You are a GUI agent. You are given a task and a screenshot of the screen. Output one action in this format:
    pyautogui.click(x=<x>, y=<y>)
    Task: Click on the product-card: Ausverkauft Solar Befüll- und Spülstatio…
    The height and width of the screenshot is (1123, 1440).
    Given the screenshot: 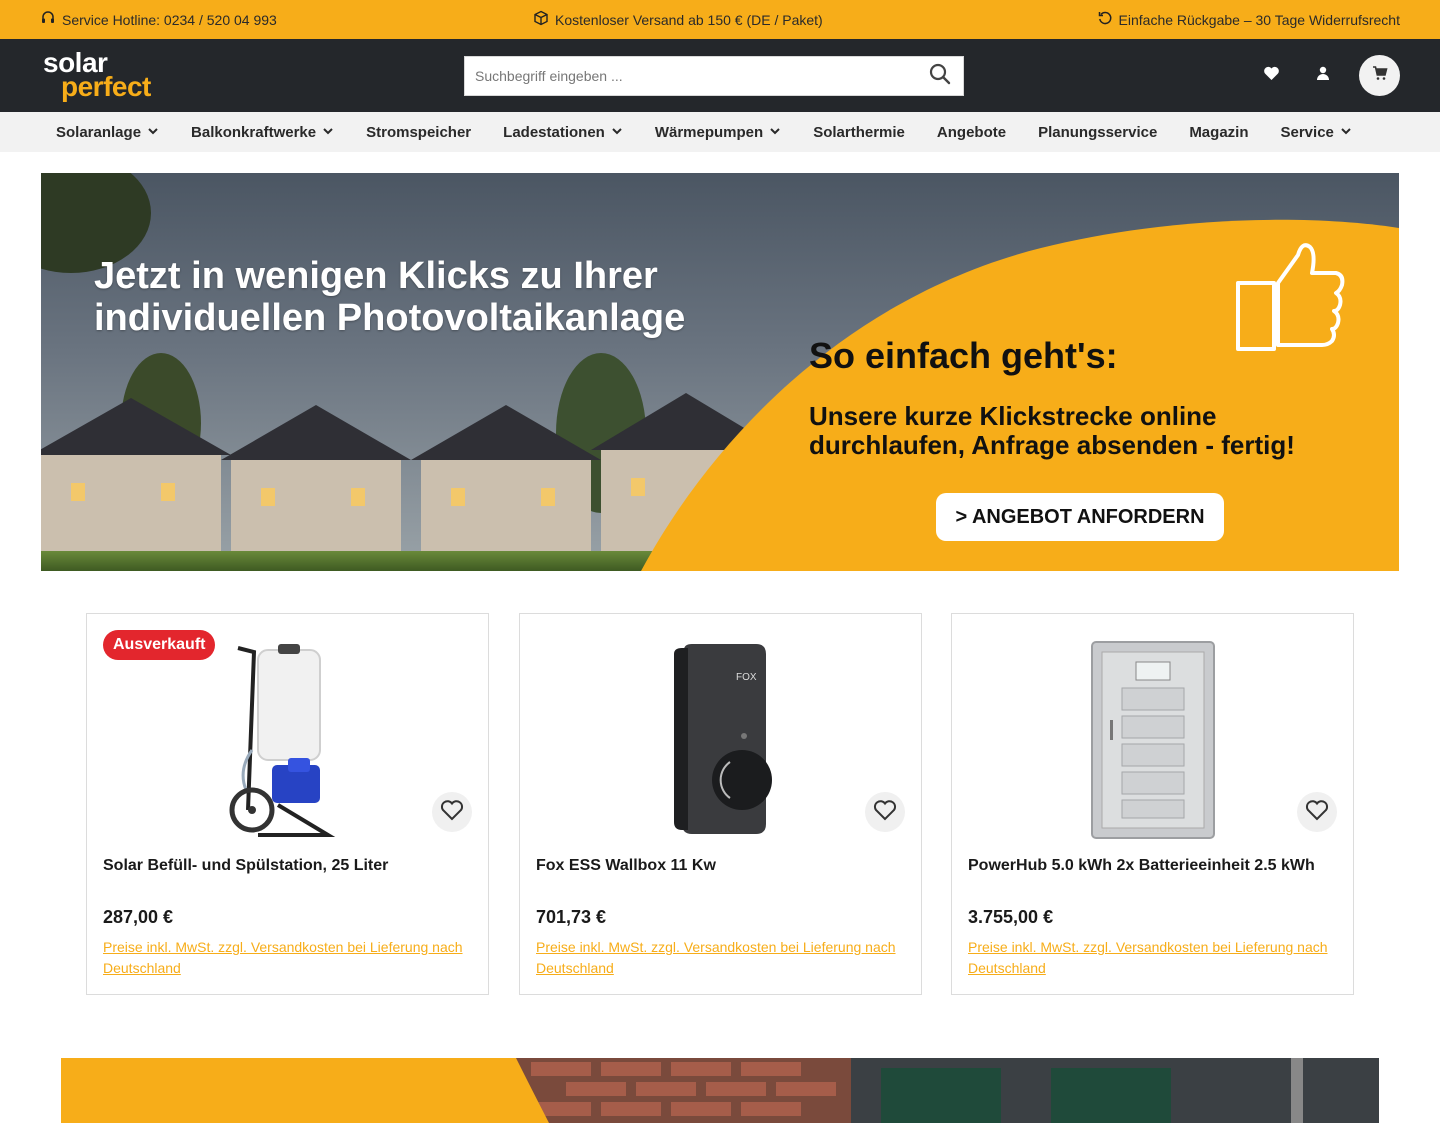 What is the action you would take?
    pyautogui.click(x=287, y=804)
    